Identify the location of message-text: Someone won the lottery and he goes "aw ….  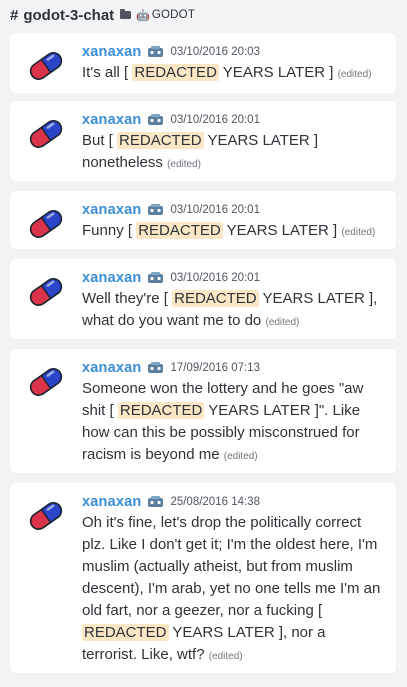
(223, 421).